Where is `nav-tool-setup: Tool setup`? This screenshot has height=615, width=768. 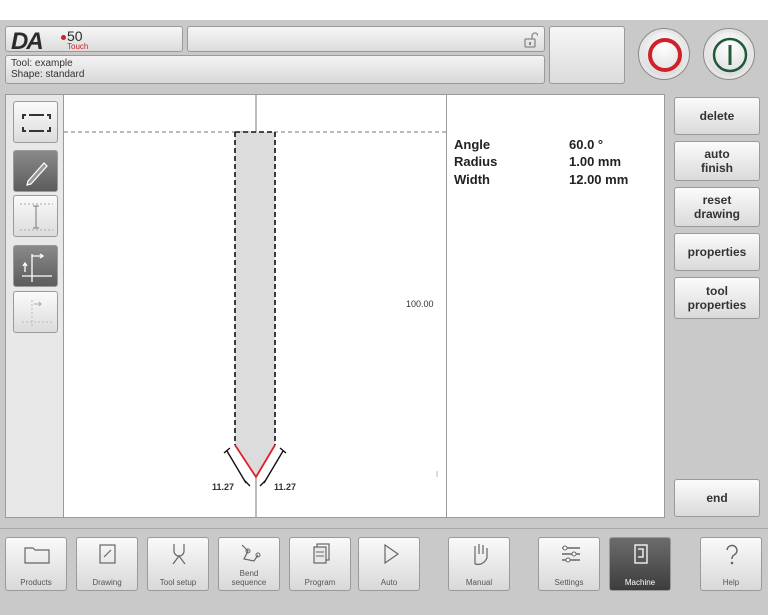
nav-tool-setup: Tool setup is located at coordinates (178, 564).